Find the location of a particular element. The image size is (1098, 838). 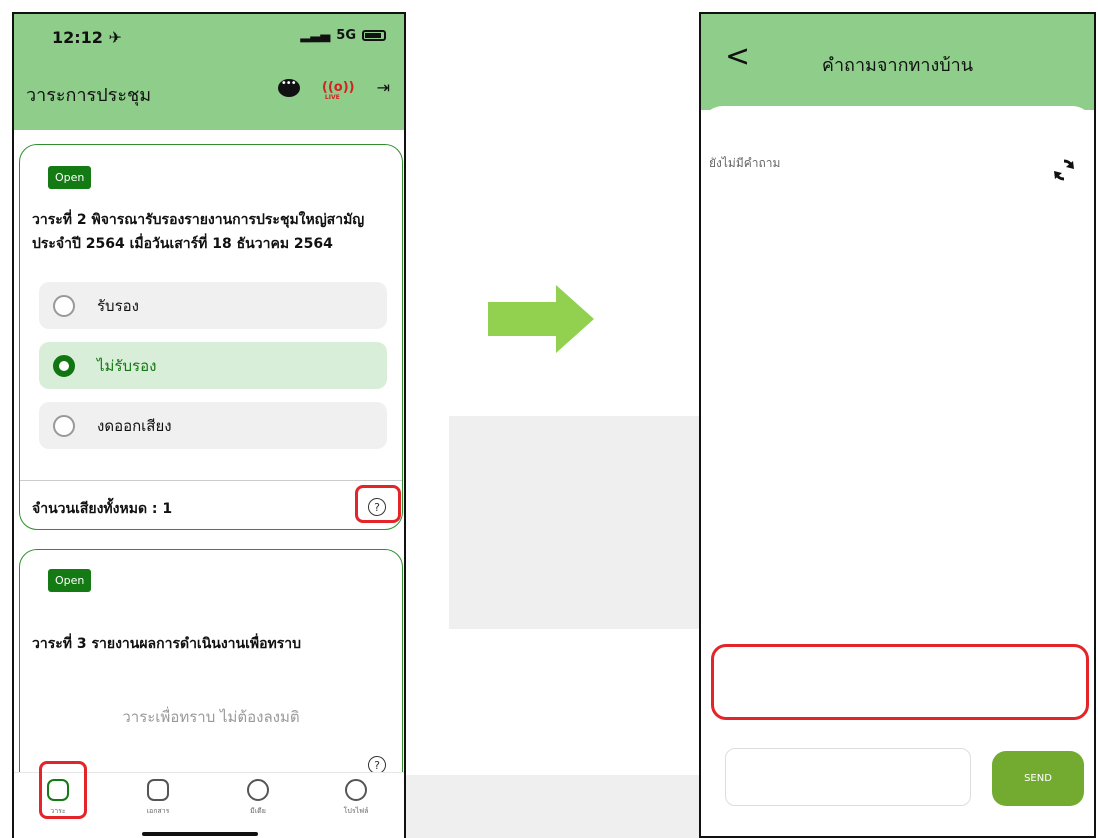

radio-button-selected is located at coordinates (64, 365).